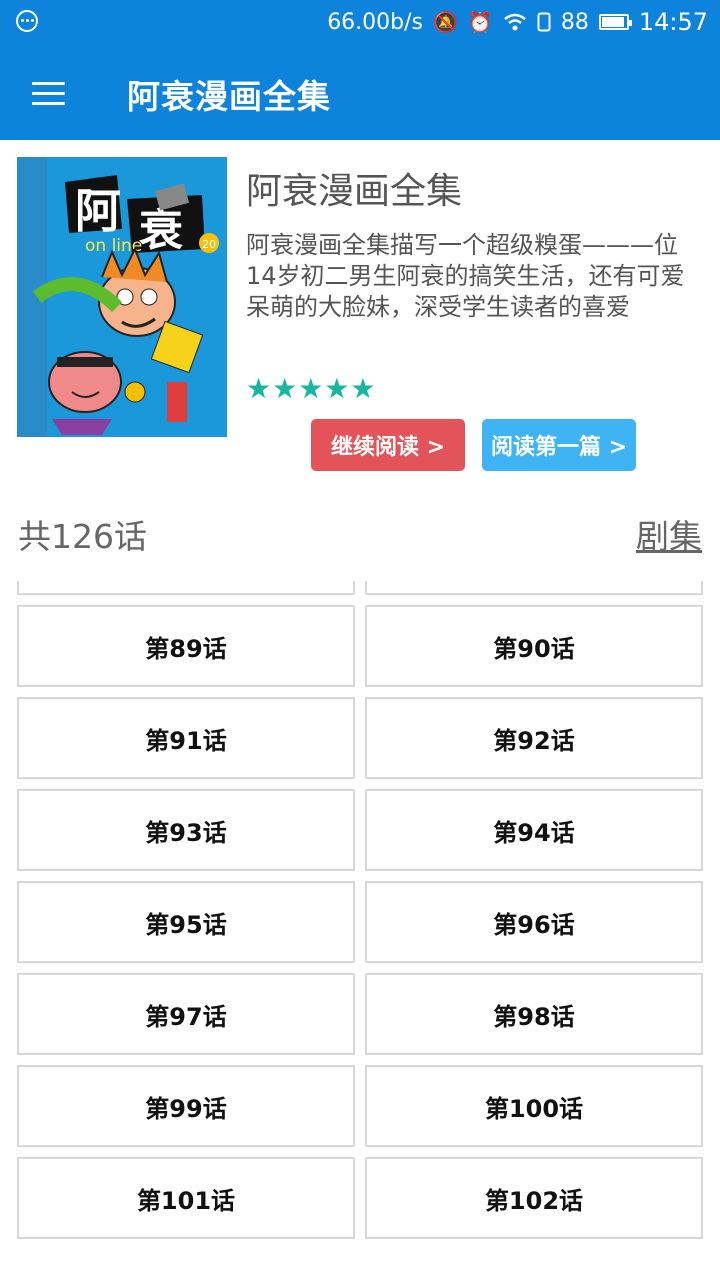  What do you see at coordinates (186, 1014) in the screenshot?
I see `chapter-item: 第97话` at bounding box center [186, 1014].